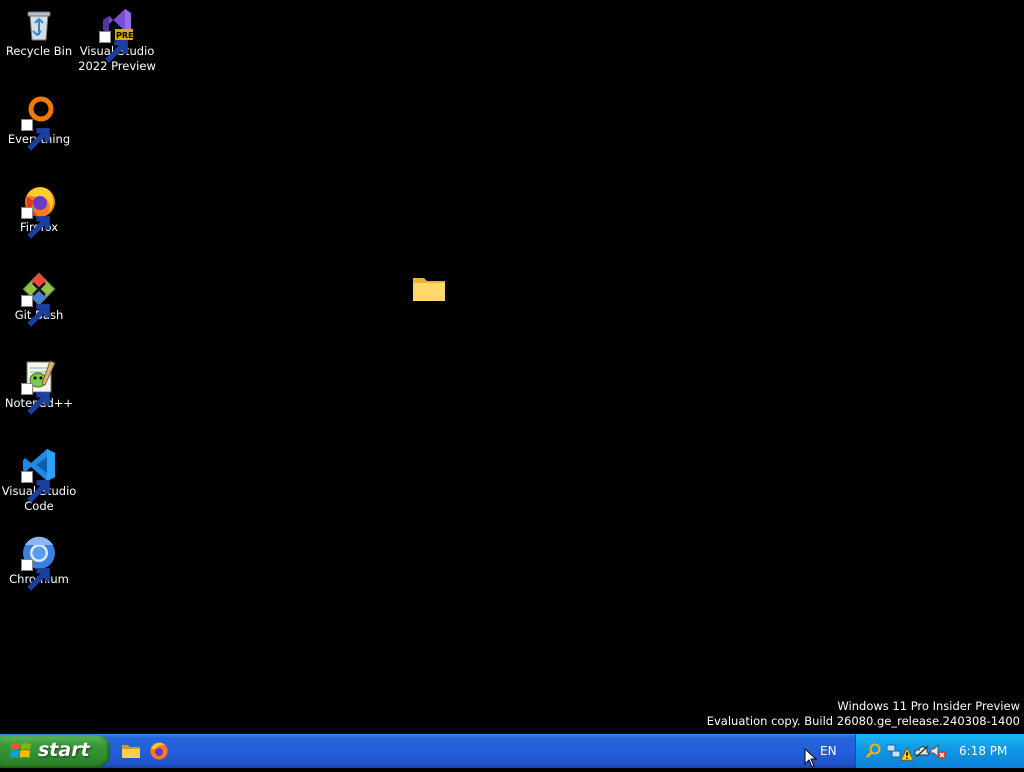 This screenshot has height=772, width=1024. I want to click on vscode-icon, so click(39, 475).